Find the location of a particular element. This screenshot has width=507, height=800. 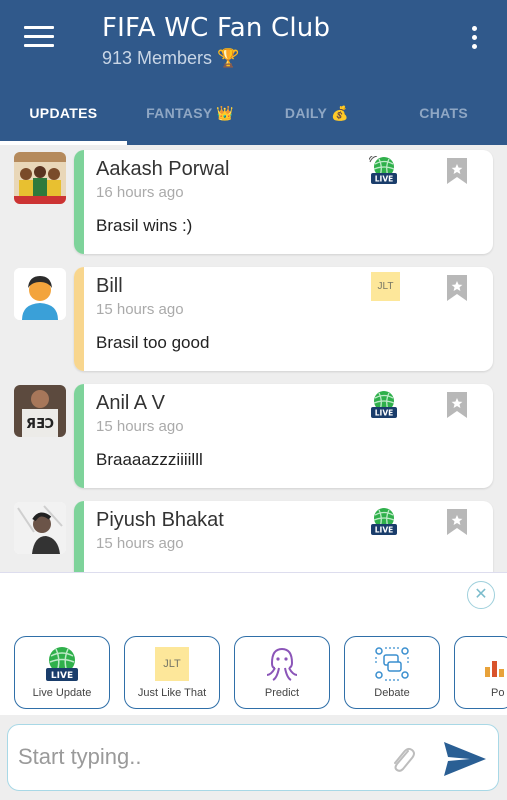

compose-bar is located at coordinates (253, 757).